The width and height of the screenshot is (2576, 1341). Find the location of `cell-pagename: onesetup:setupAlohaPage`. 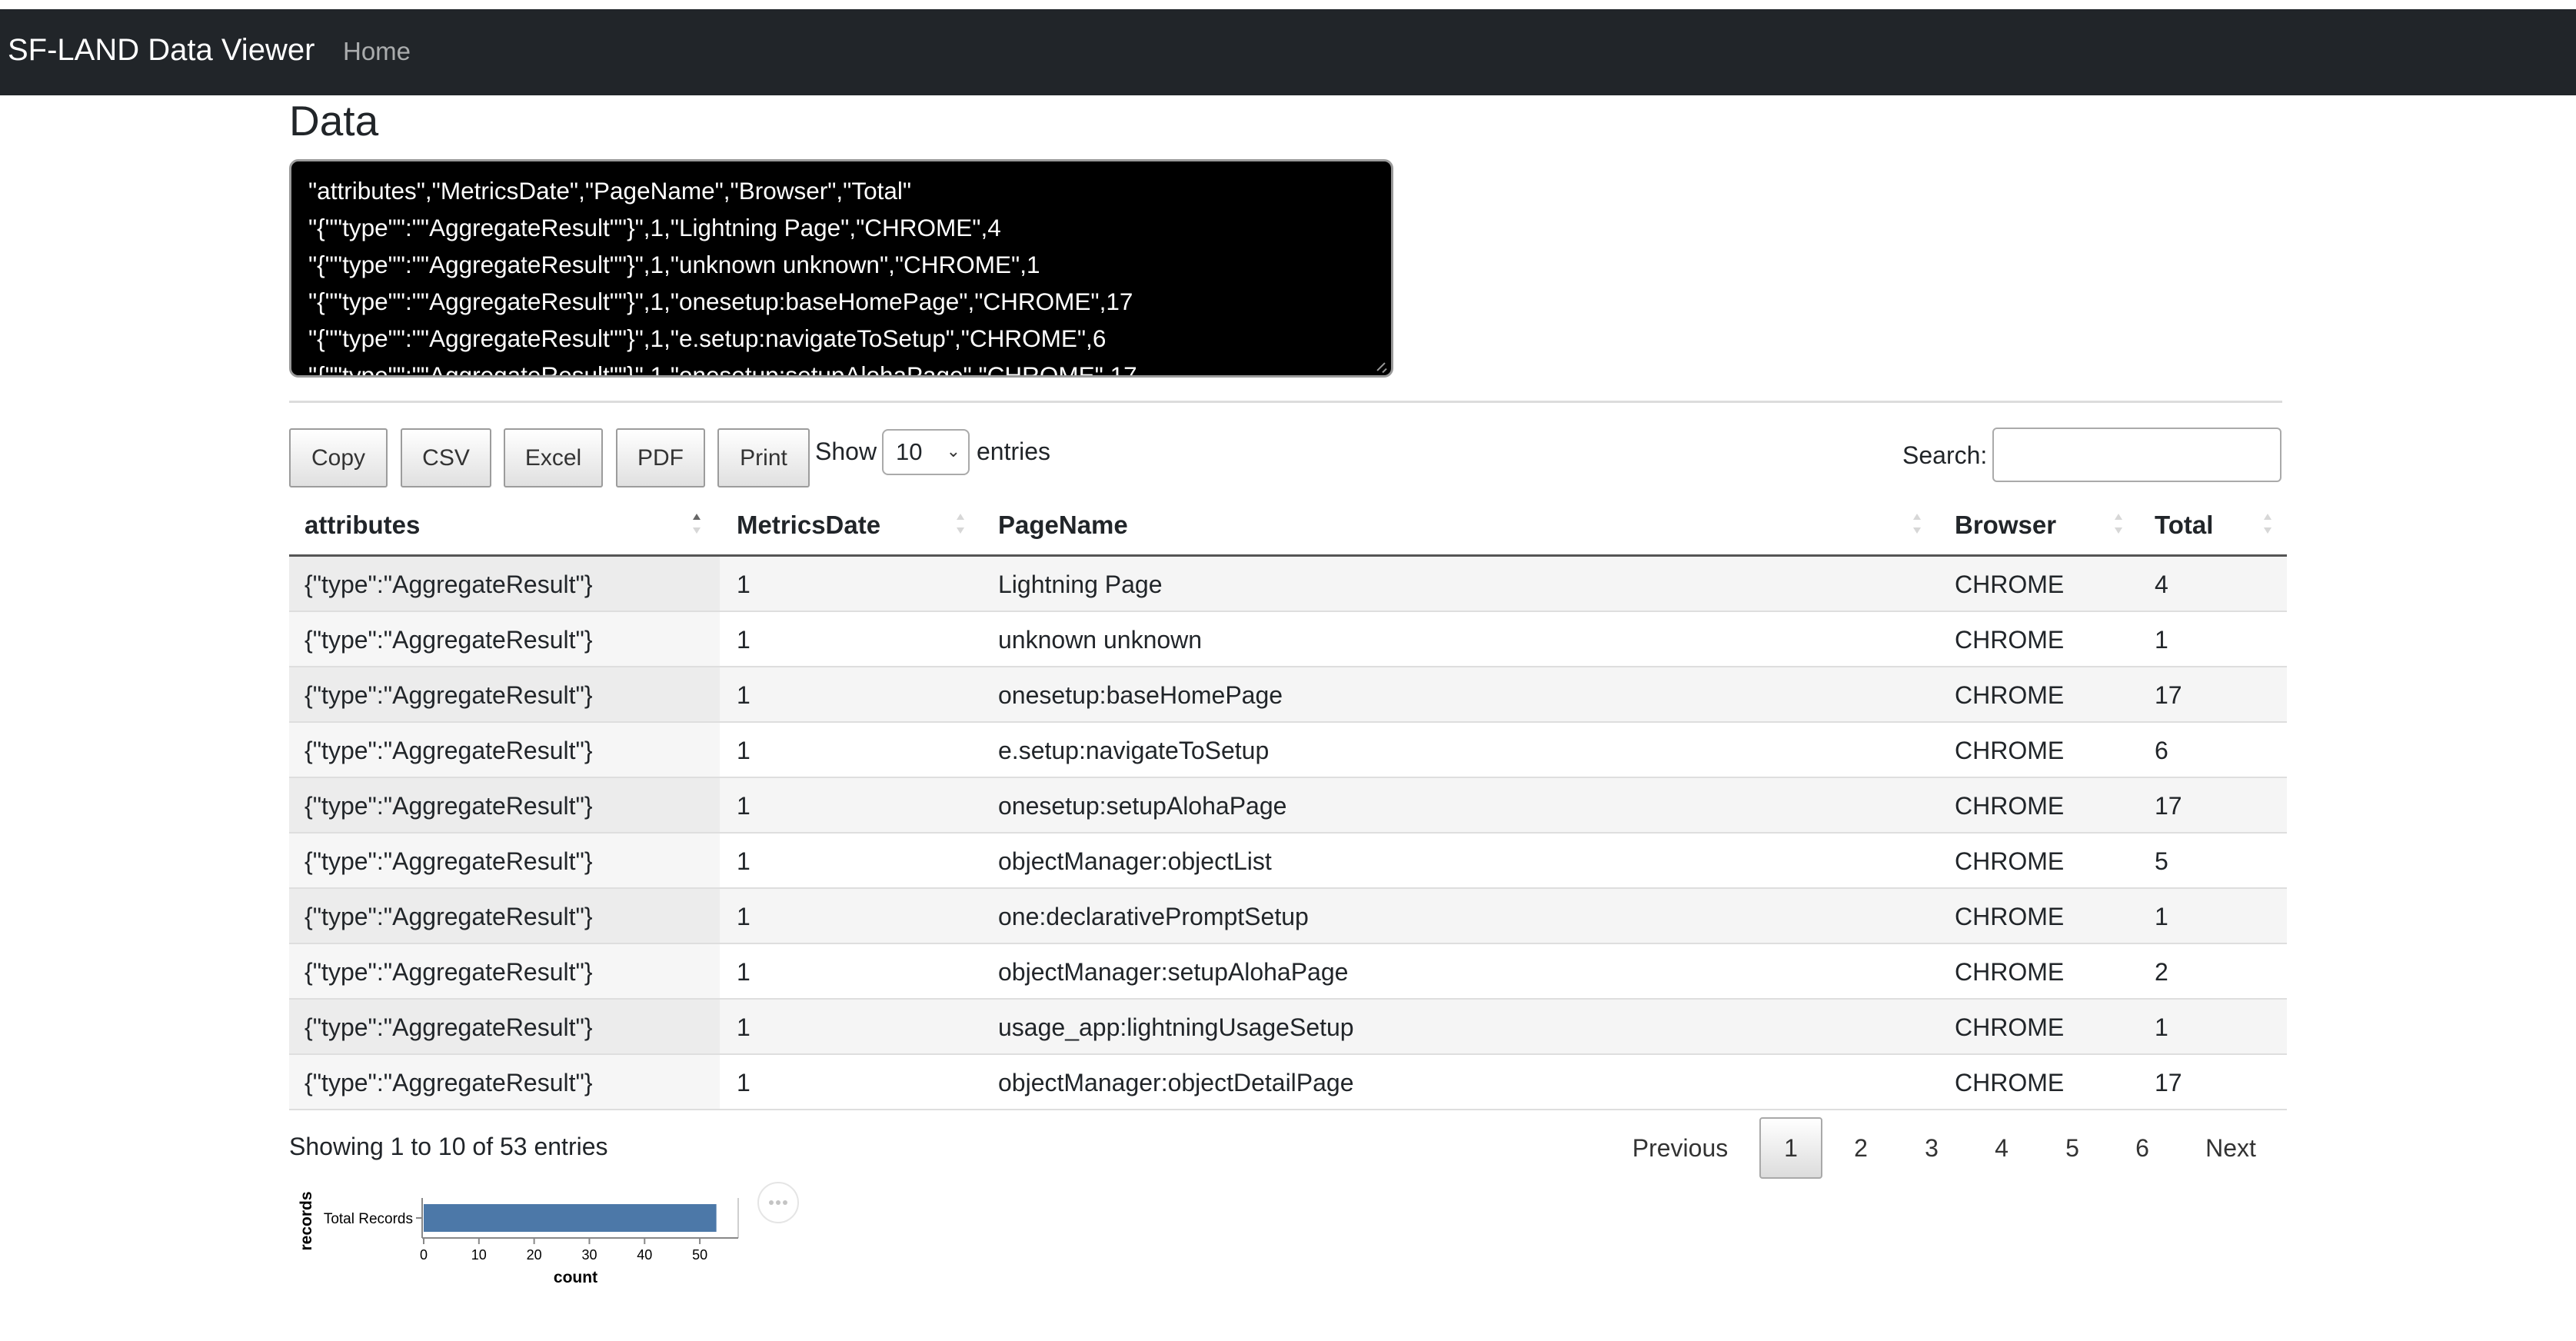

cell-pagename: onesetup:setupAlohaPage is located at coordinates (1142, 806).